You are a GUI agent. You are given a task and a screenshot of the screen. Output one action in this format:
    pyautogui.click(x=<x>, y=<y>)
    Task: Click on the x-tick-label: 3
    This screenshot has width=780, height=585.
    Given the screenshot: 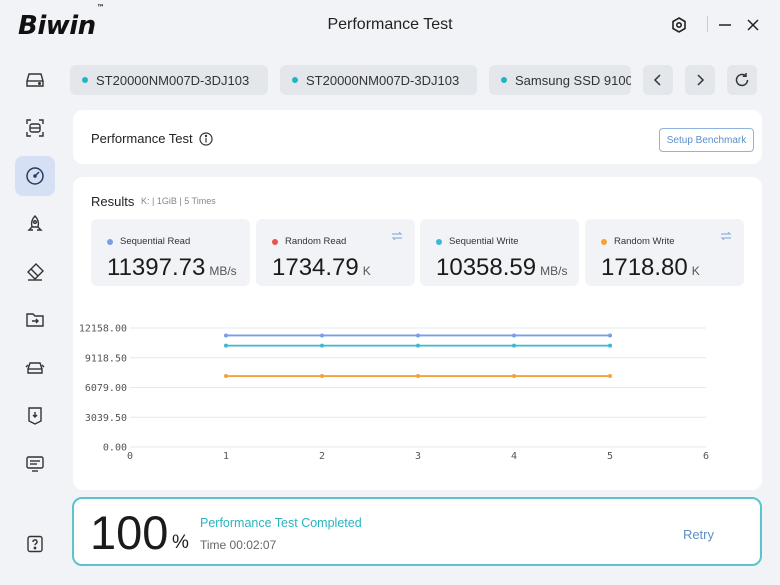 What is the action you would take?
    pyautogui.click(x=418, y=456)
    